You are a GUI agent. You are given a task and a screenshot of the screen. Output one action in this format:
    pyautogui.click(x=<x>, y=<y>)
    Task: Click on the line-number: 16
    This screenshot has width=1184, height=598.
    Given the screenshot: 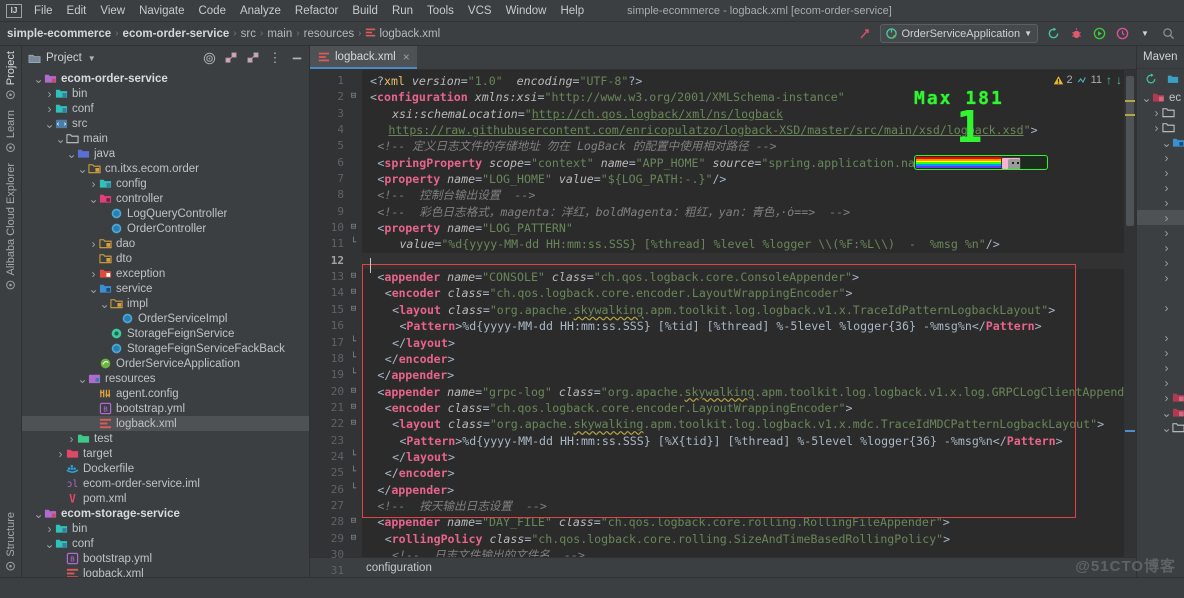 What is the action you would take?
    pyautogui.click(x=336, y=326)
    